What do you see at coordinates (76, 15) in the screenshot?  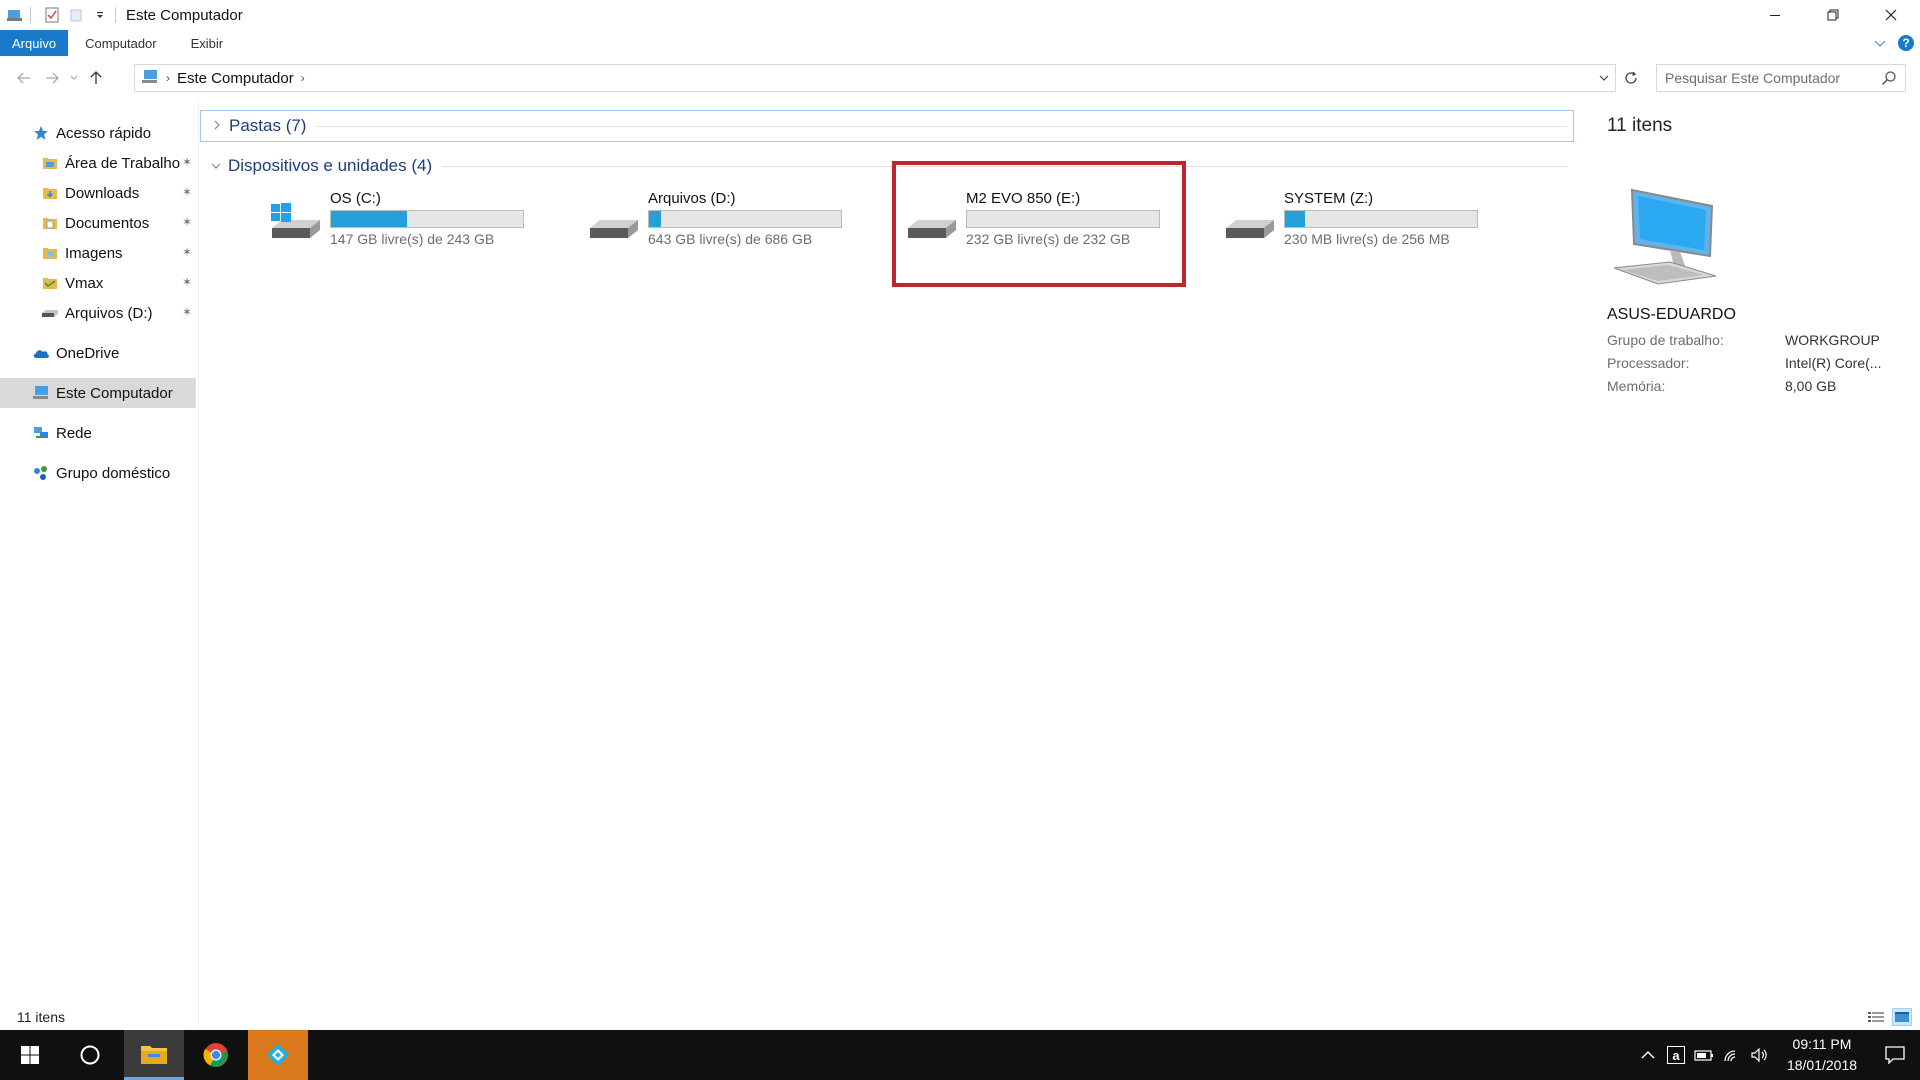 I see `new-folder-icon` at bounding box center [76, 15].